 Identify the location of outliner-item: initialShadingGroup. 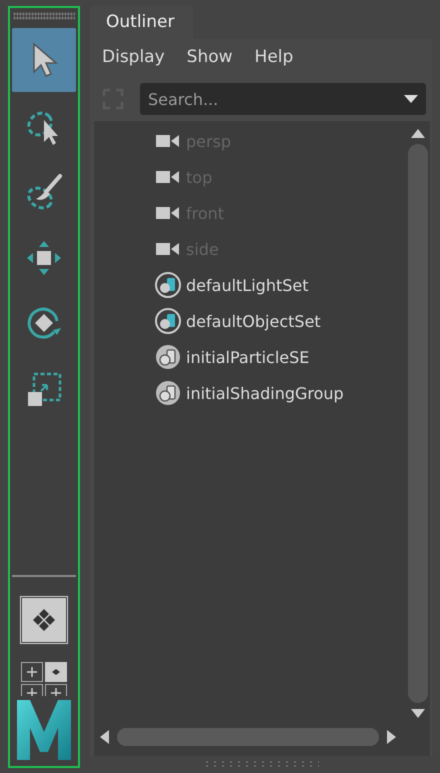
(280, 393).